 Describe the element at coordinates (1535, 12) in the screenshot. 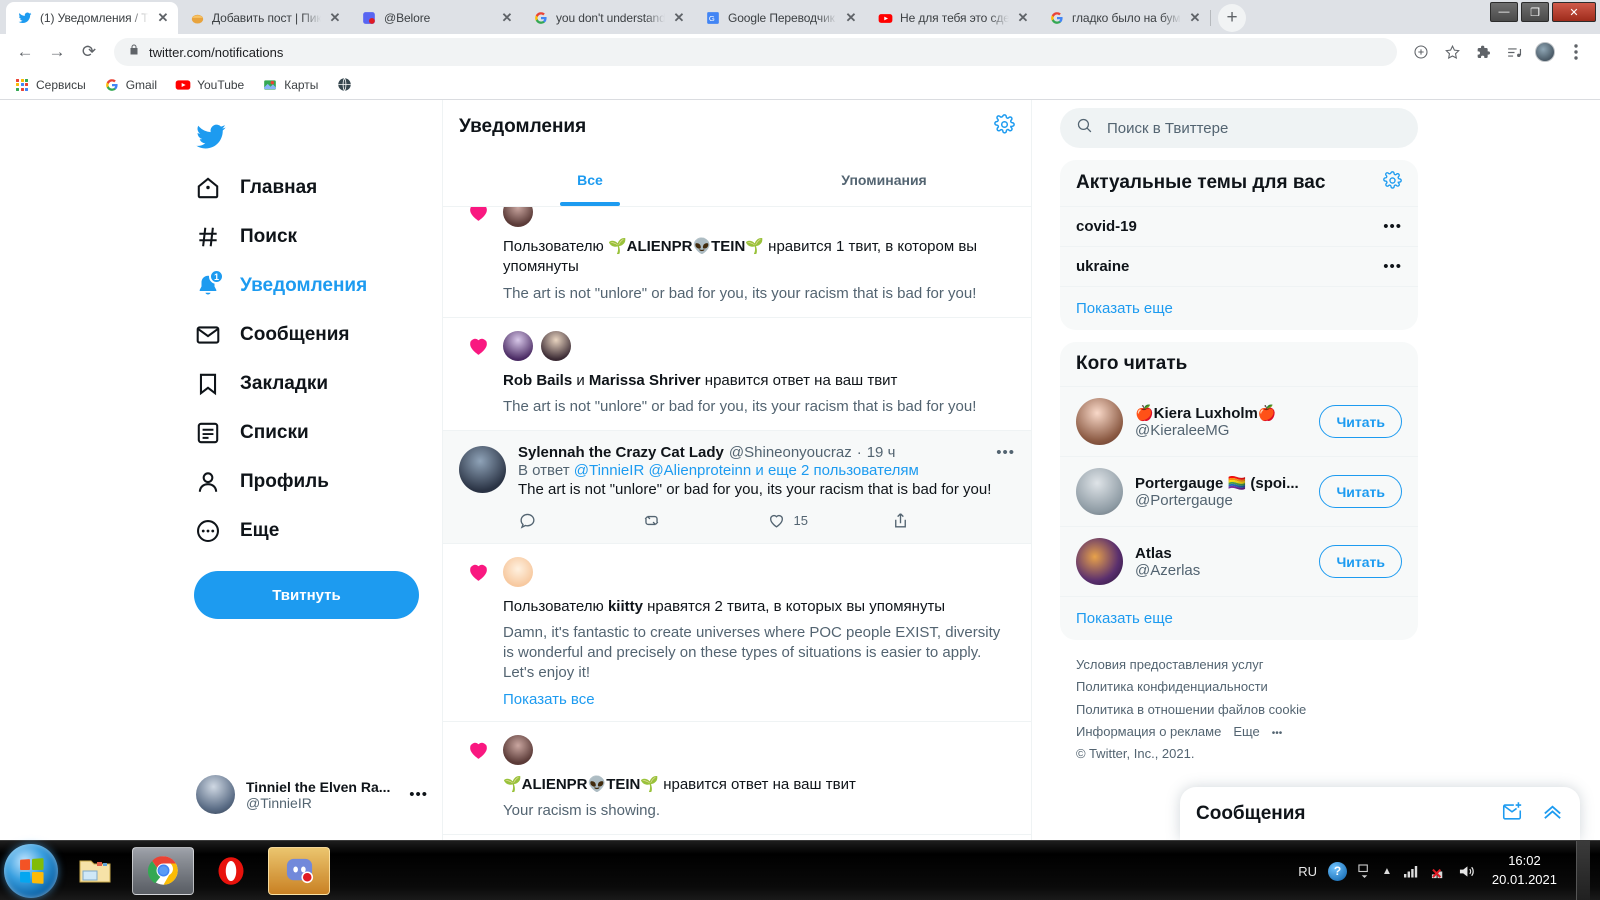

I see `maximize-button: ❐` at that location.